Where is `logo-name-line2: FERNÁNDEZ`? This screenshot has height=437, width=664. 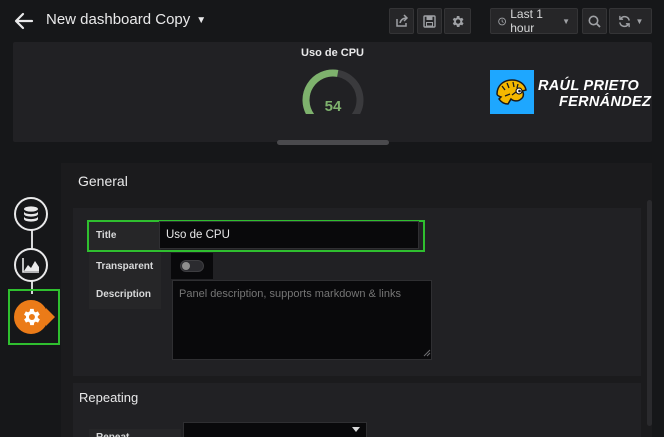 logo-name-line2: FERNÁNDEZ is located at coordinates (605, 102).